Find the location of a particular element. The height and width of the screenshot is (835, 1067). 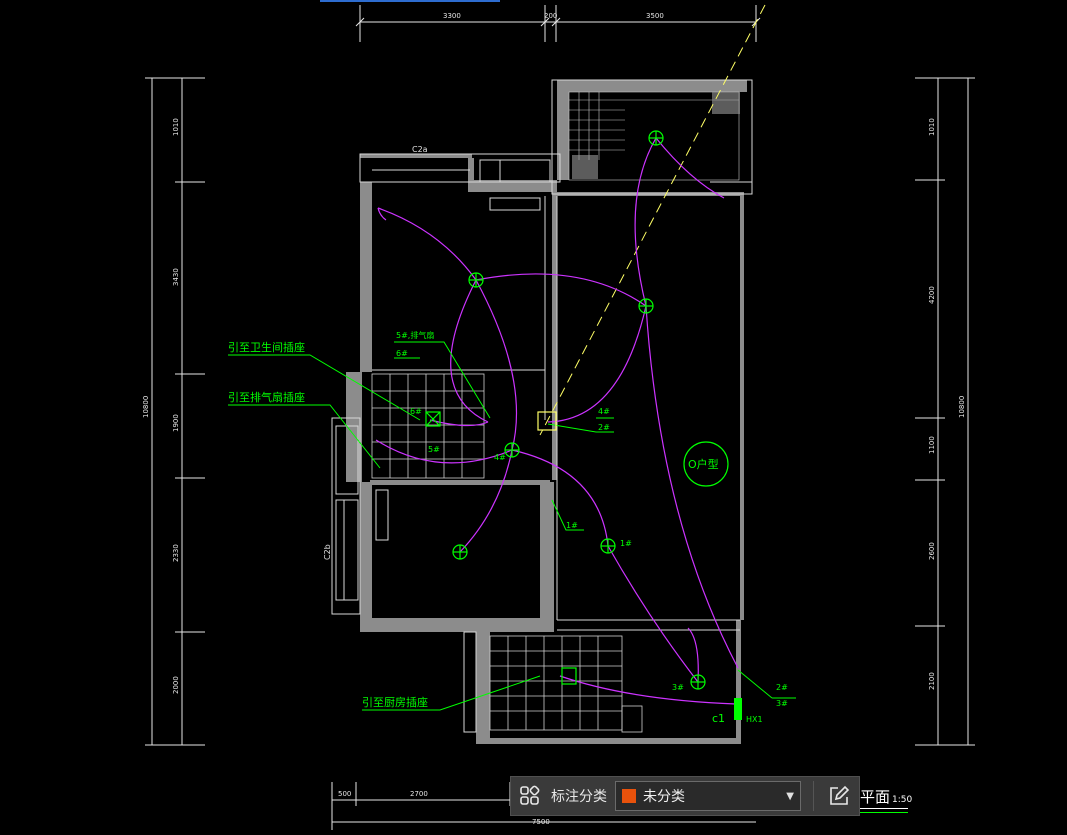

label-circuit-4b: 4# is located at coordinates (604, 411).